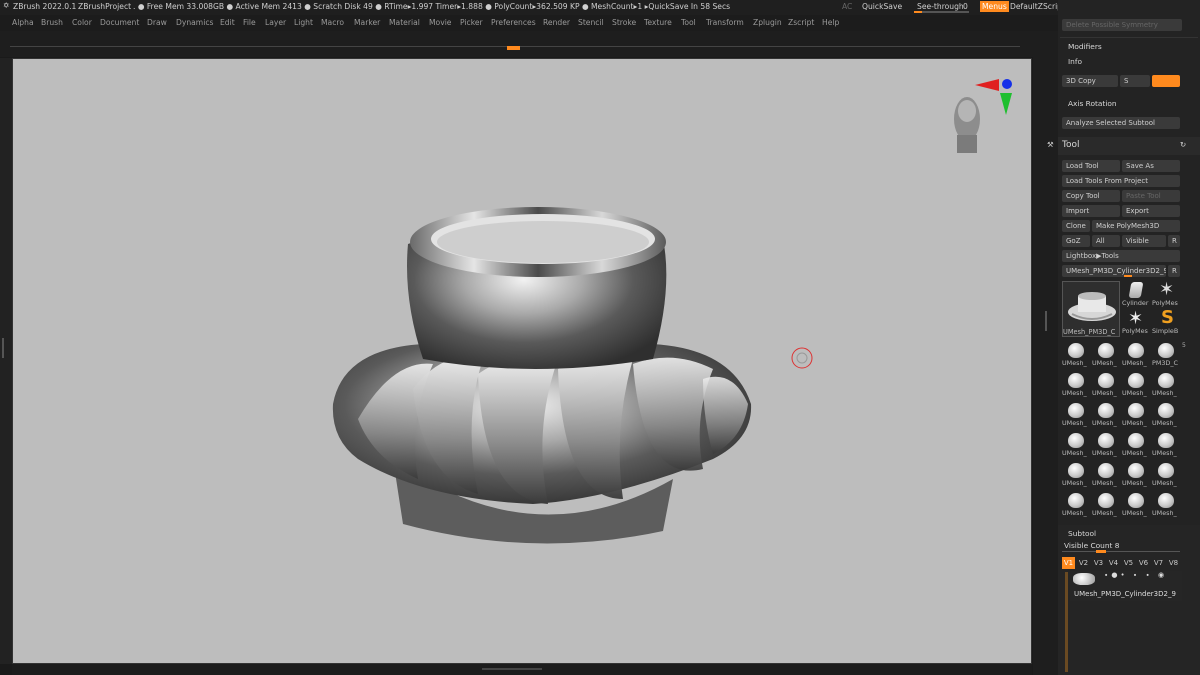 The height and width of the screenshot is (675, 1200). I want to click on axis-gizmo-icon, so click(993, 97).